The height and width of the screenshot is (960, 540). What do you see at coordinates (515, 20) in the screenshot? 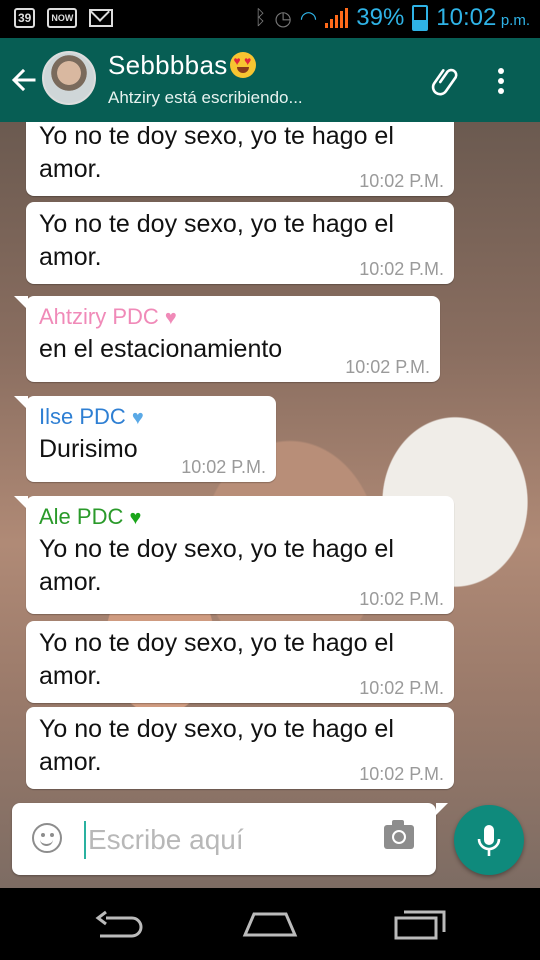
I see `clock-ampm: p.m.` at bounding box center [515, 20].